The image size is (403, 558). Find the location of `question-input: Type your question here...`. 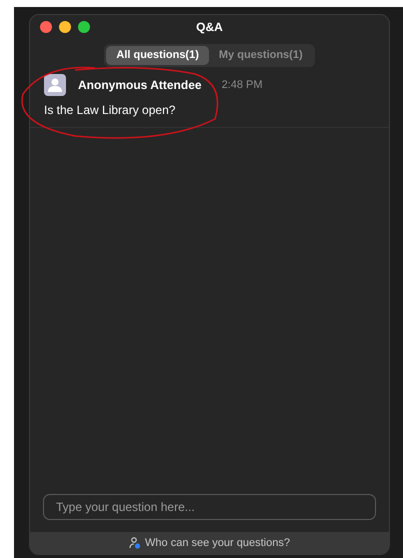

question-input: Type your question here... is located at coordinates (209, 507).